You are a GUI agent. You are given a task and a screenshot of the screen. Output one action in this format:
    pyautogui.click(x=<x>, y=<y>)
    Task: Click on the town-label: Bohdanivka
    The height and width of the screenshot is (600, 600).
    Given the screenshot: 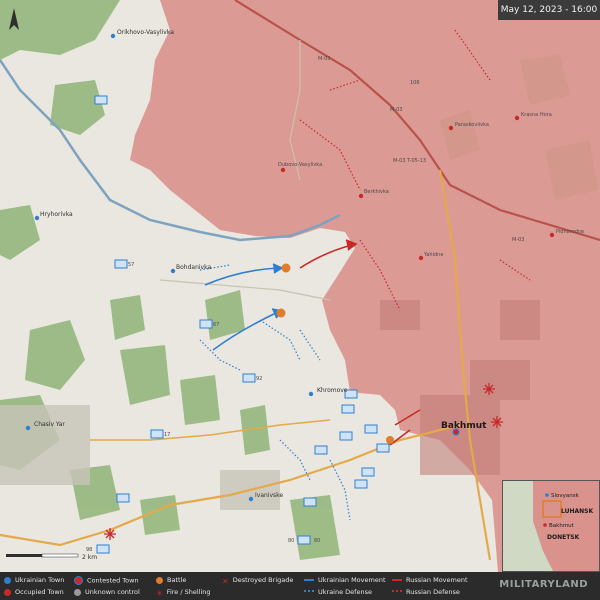 What is the action you would take?
    pyautogui.click(x=193, y=267)
    